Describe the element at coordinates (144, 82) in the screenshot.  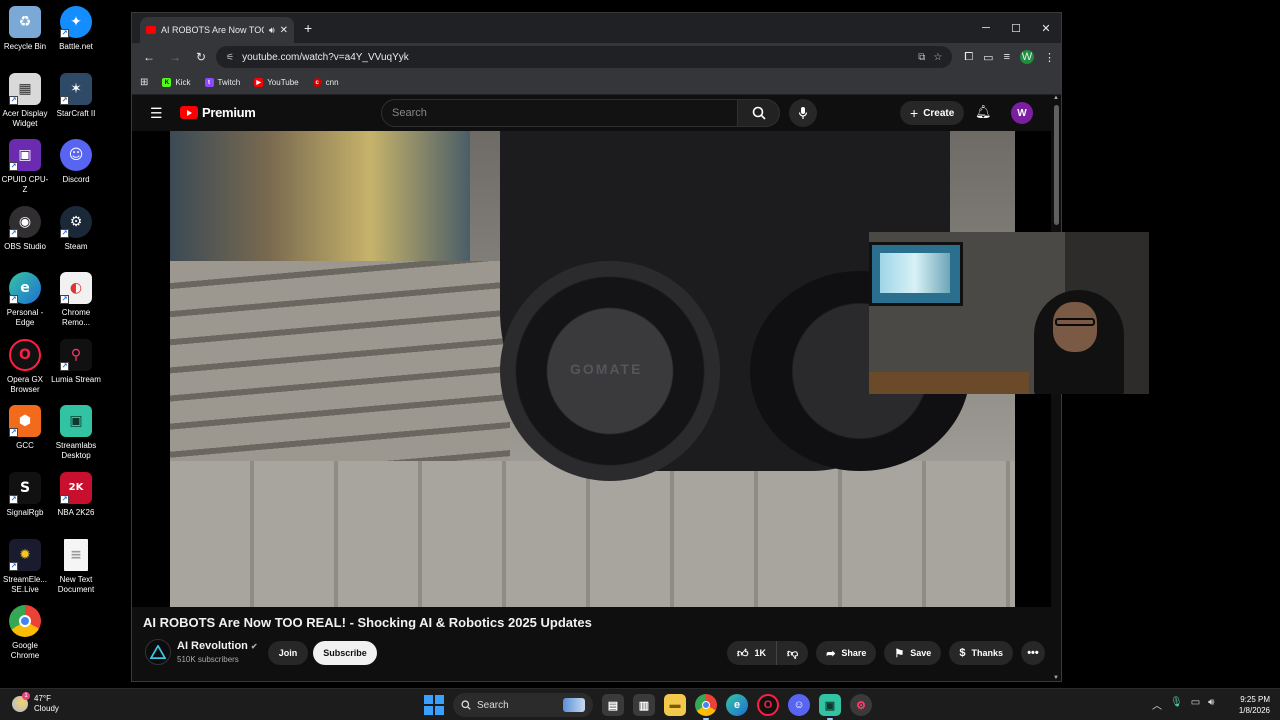
I see `apps-grid-icon: ⊞` at that location.